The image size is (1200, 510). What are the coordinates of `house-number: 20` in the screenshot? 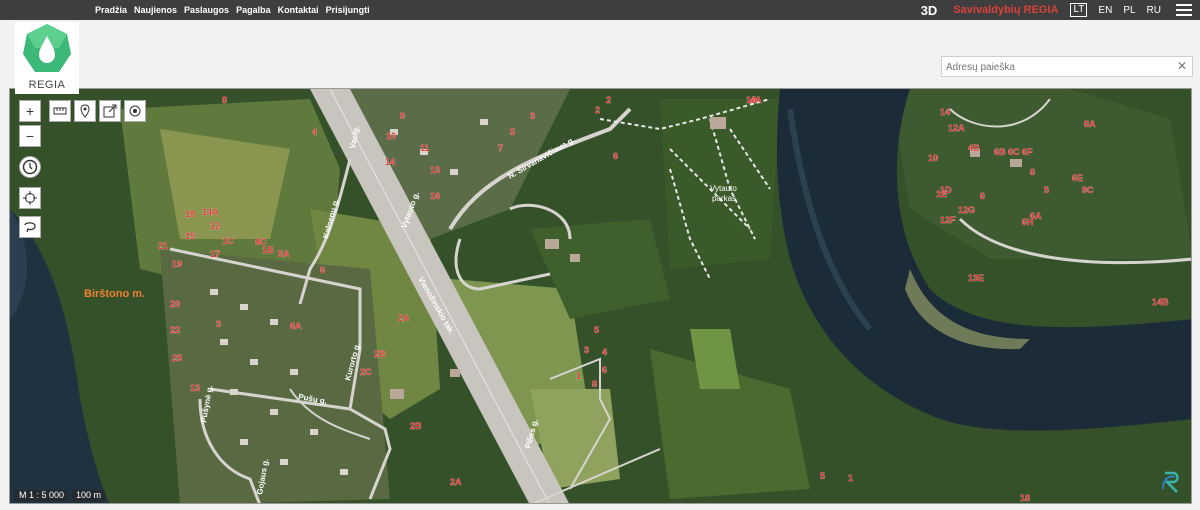 It's located at (175, 304).